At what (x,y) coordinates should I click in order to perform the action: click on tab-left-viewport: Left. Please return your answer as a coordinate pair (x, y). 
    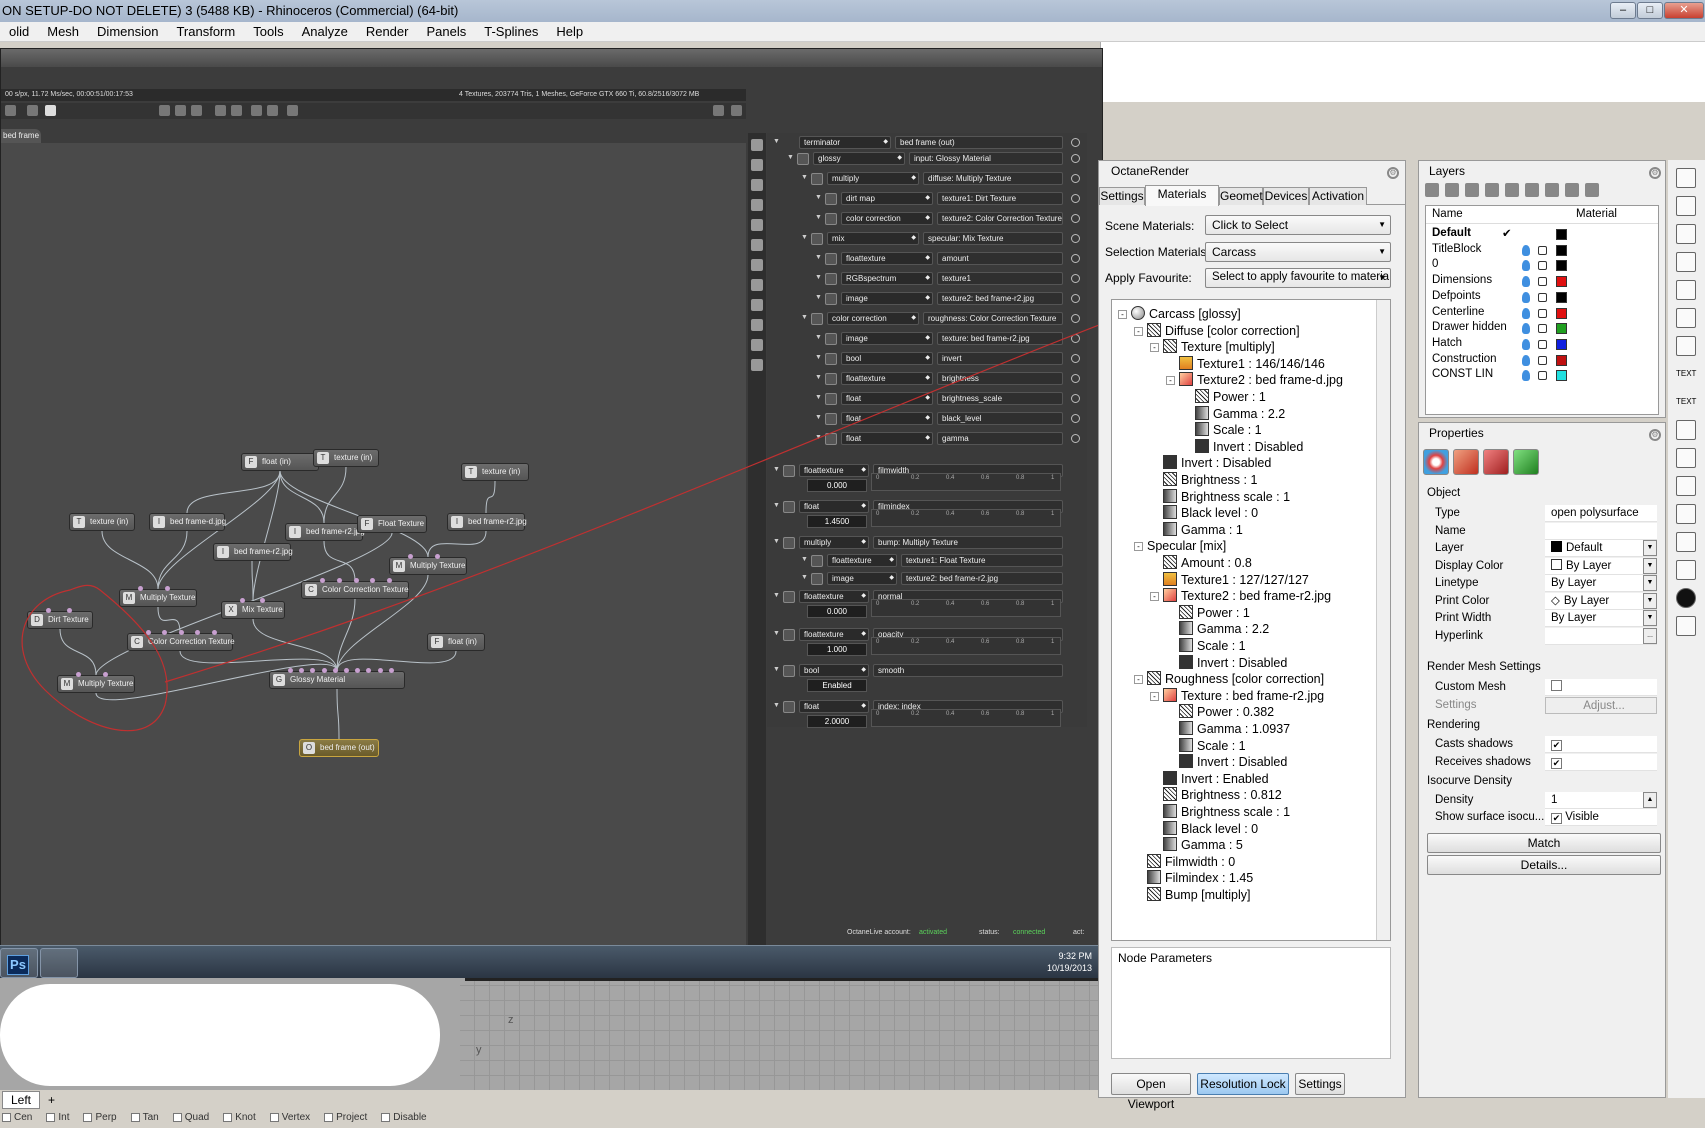
    Looking at the image, I should click on (21, 1100).